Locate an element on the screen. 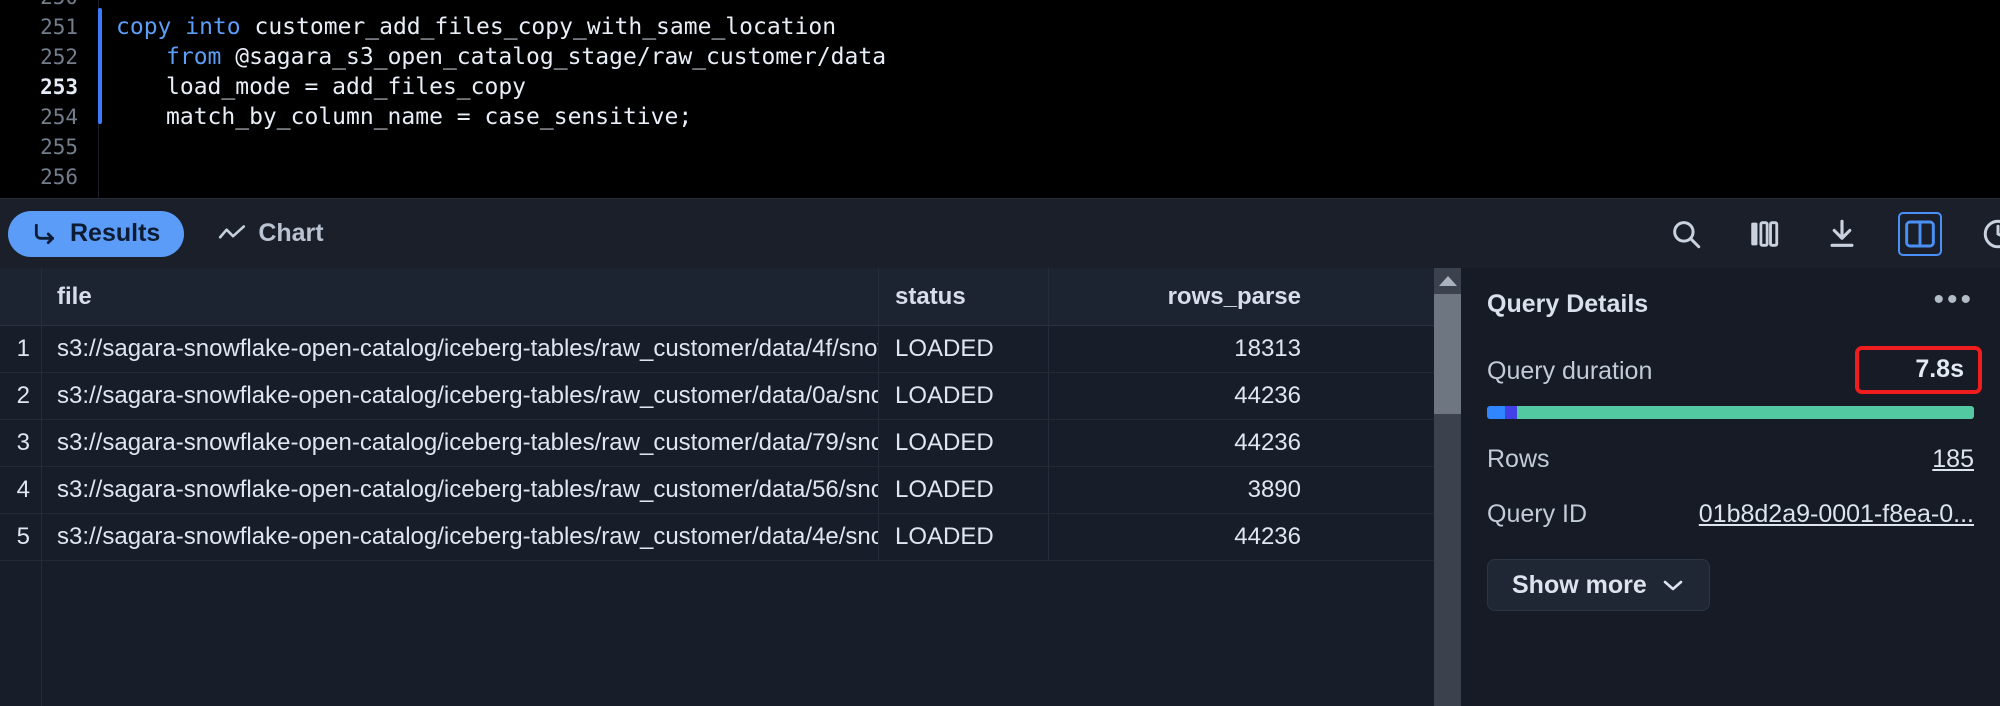 The height and width of the screenshot is (706, 2000). row-index: 5 is located at coordinates (23, 536).